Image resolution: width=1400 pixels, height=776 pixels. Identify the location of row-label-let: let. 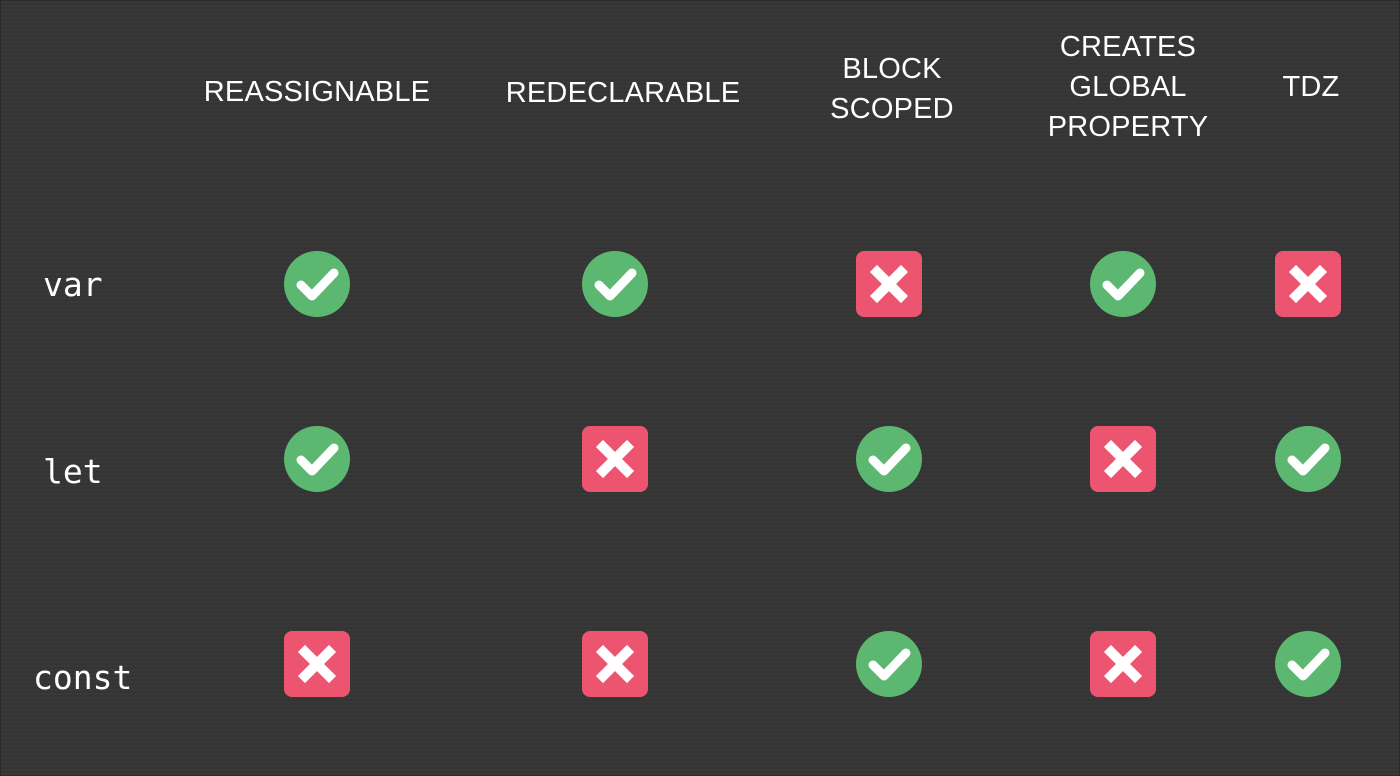
(73, 471).